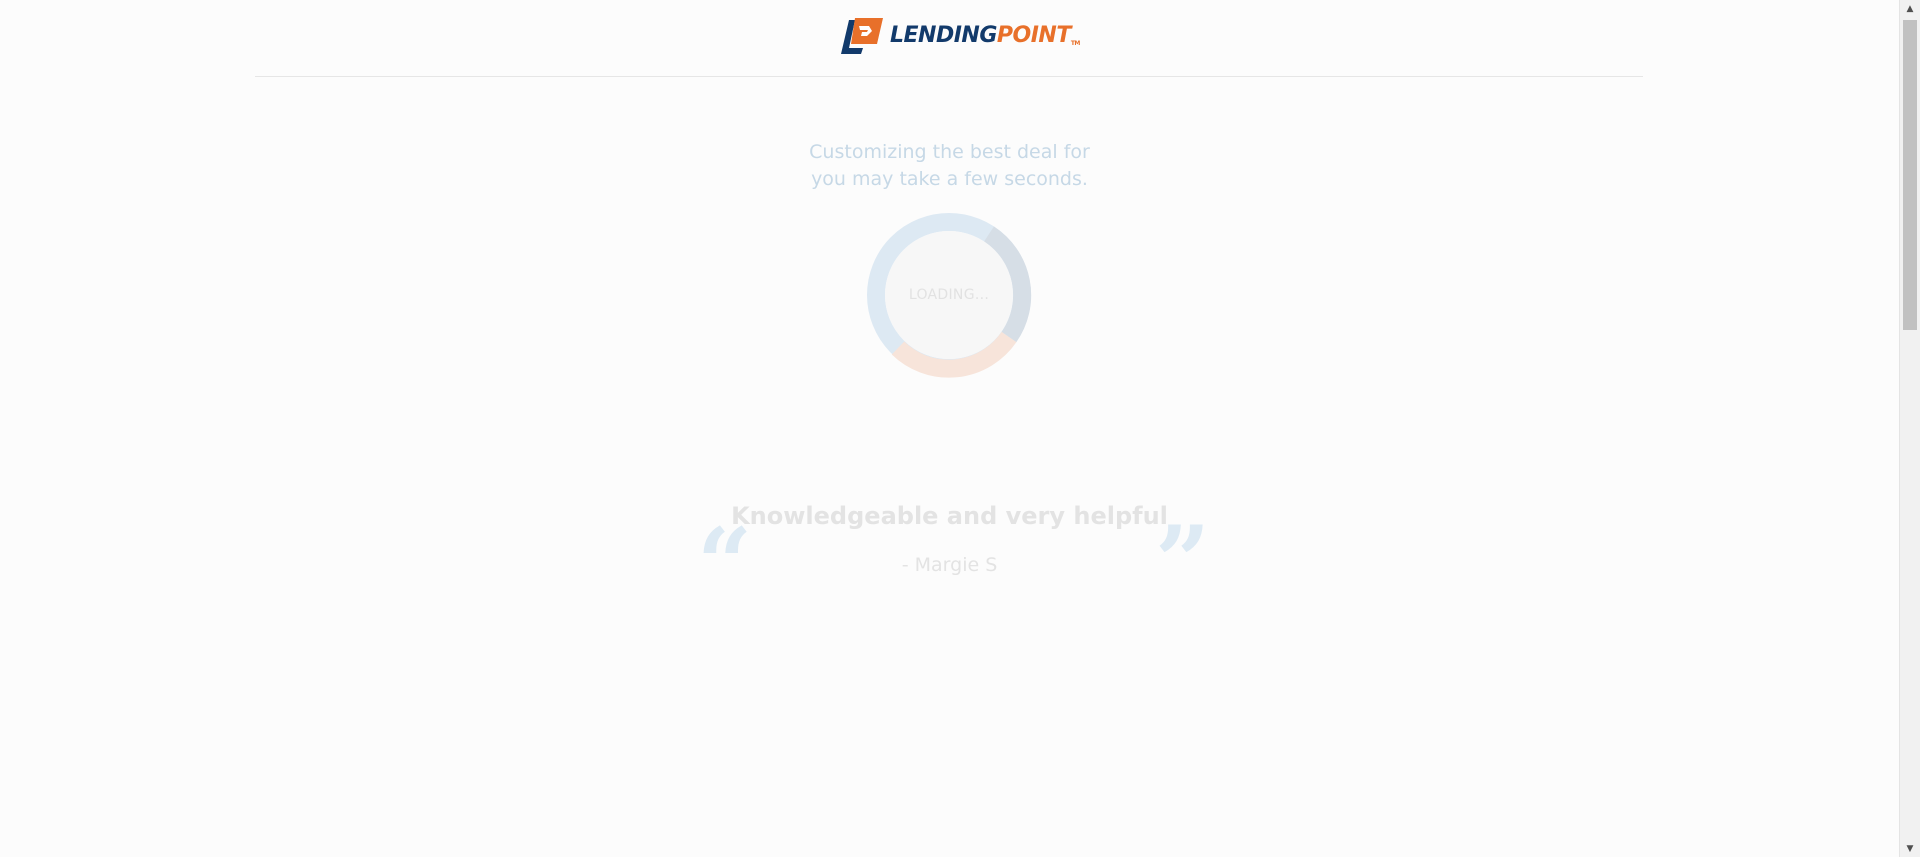 The width and height of the screenshot is (1920, 857). Describe the element at coordinates (949, 152) in the screenshot. I see `loading-message-line-1: Customizing the best deal for` at that location.